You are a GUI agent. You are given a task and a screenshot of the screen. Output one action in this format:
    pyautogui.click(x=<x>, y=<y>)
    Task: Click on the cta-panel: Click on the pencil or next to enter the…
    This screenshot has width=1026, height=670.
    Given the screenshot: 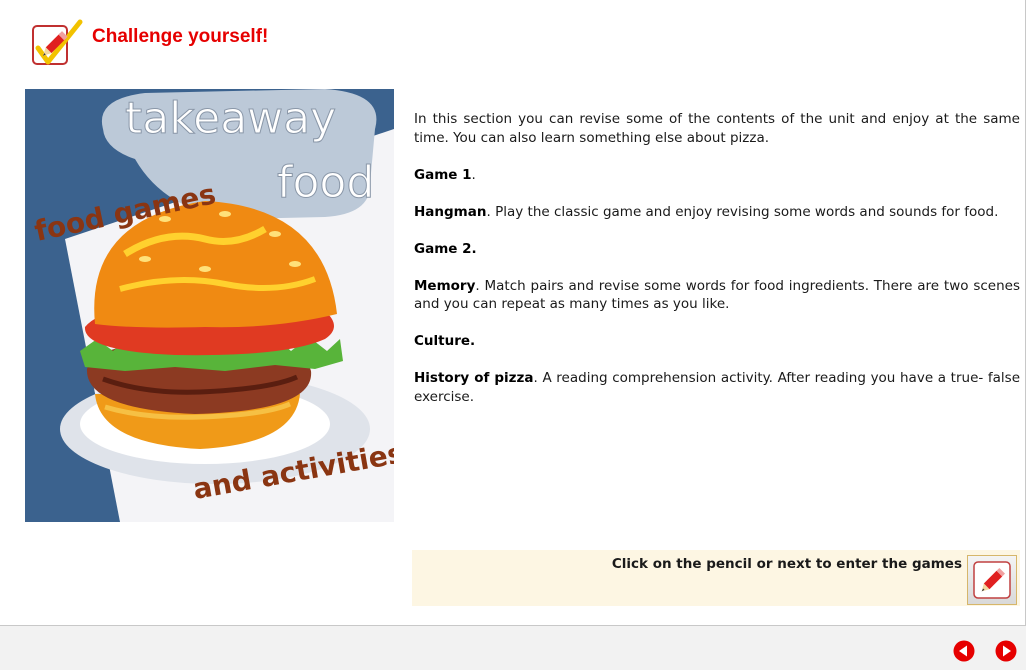 What is the action you would take?
    pyautogui.click(x=716, y=578)
    